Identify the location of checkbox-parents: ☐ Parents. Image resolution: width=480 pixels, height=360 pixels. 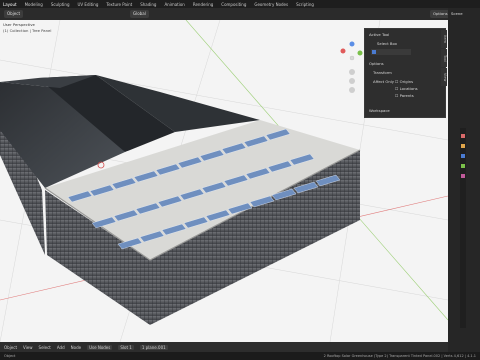
(404, 95).